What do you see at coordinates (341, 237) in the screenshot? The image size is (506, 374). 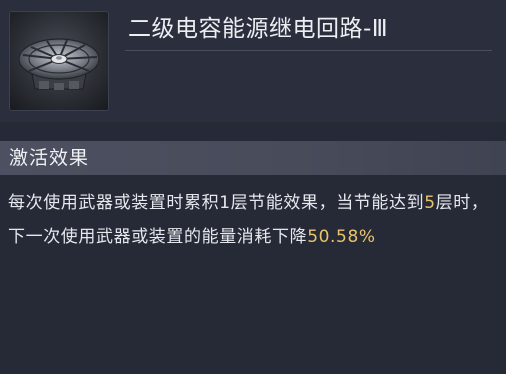 I see `energy-reduction-highlight: 50.58%` at bounding box center [341, 237].